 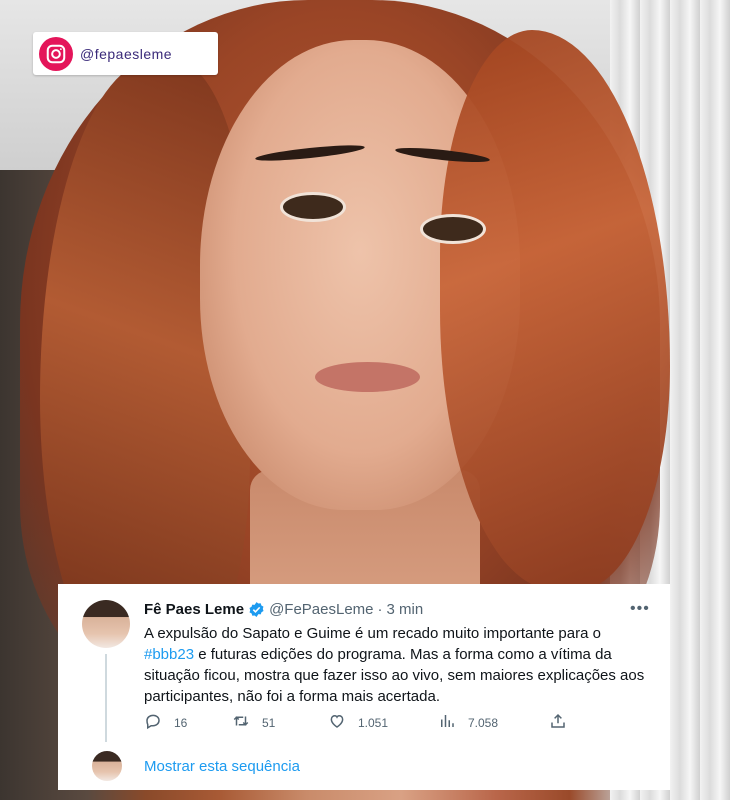 I want to click on tweet-timestamp: 3 min, so click(x=405, y=609).